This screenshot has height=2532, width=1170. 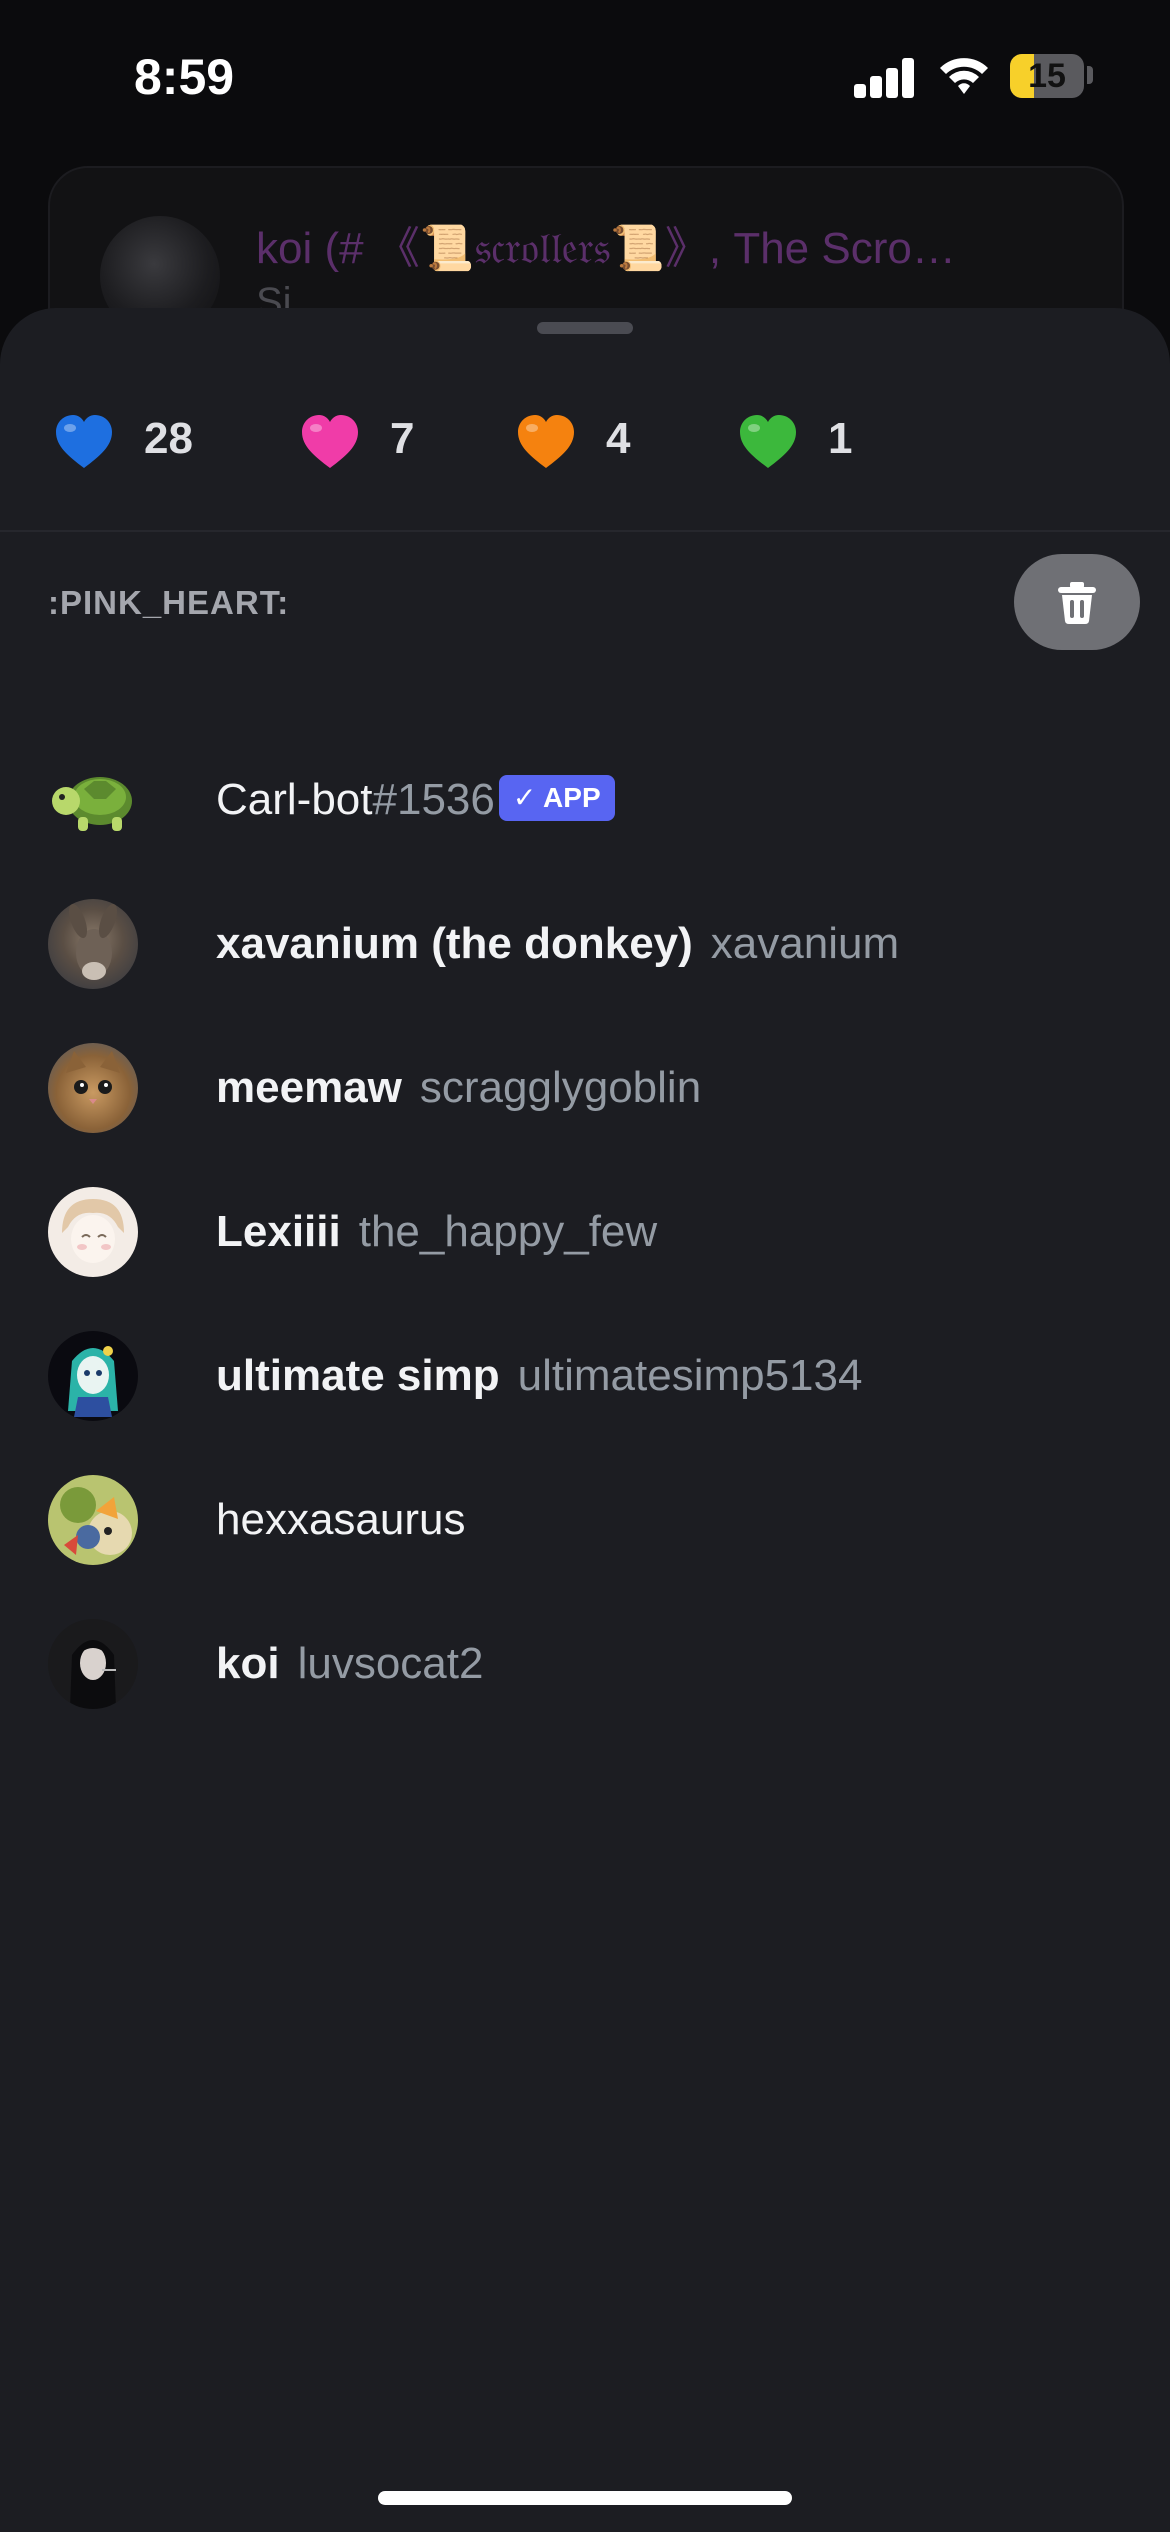 I want to click on user-display-name: Lexiiii, so click(x=278, y=1231).